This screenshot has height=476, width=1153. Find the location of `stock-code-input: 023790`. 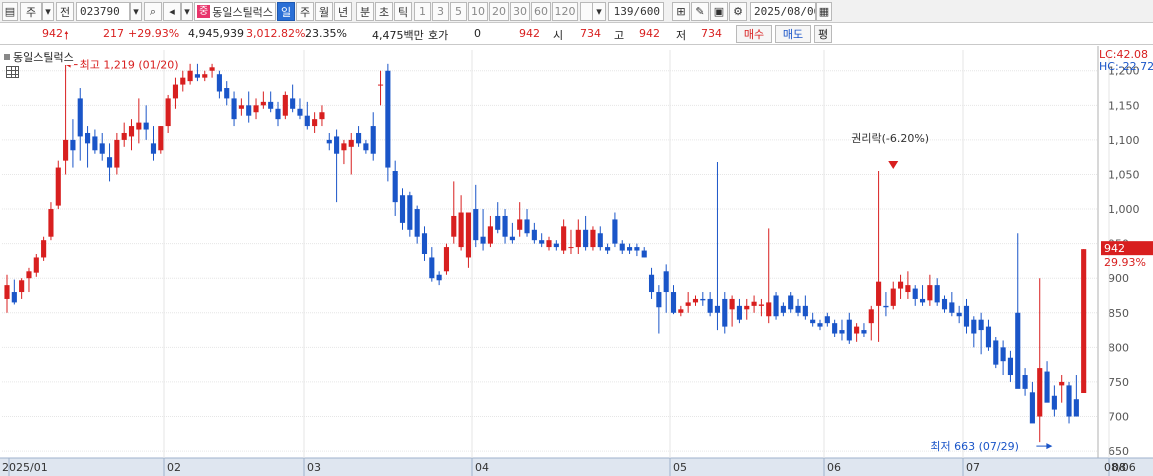

stock-code-input: 023790 is located at coordinates (103, 11).